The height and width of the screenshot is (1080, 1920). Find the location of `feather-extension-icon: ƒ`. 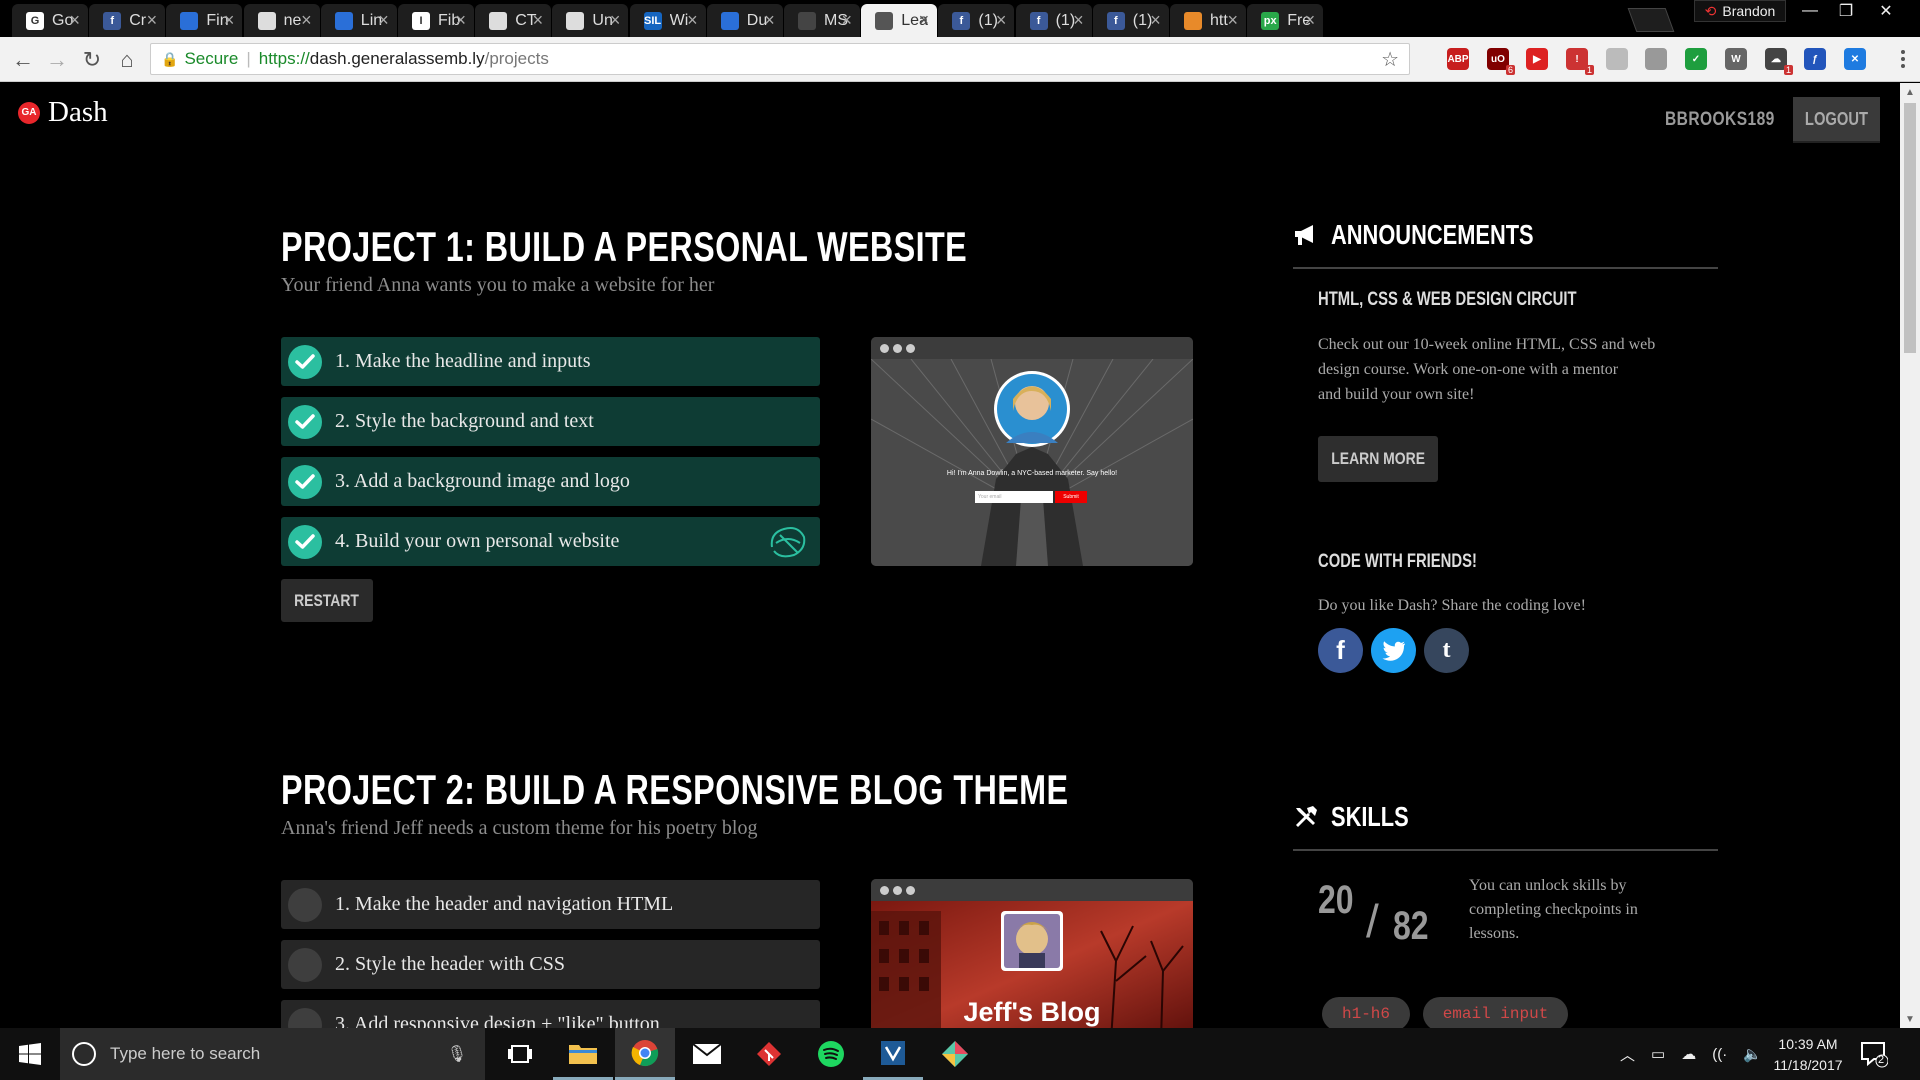

feather-extension-icon: ƒ is located at coordinates (1815, 59).